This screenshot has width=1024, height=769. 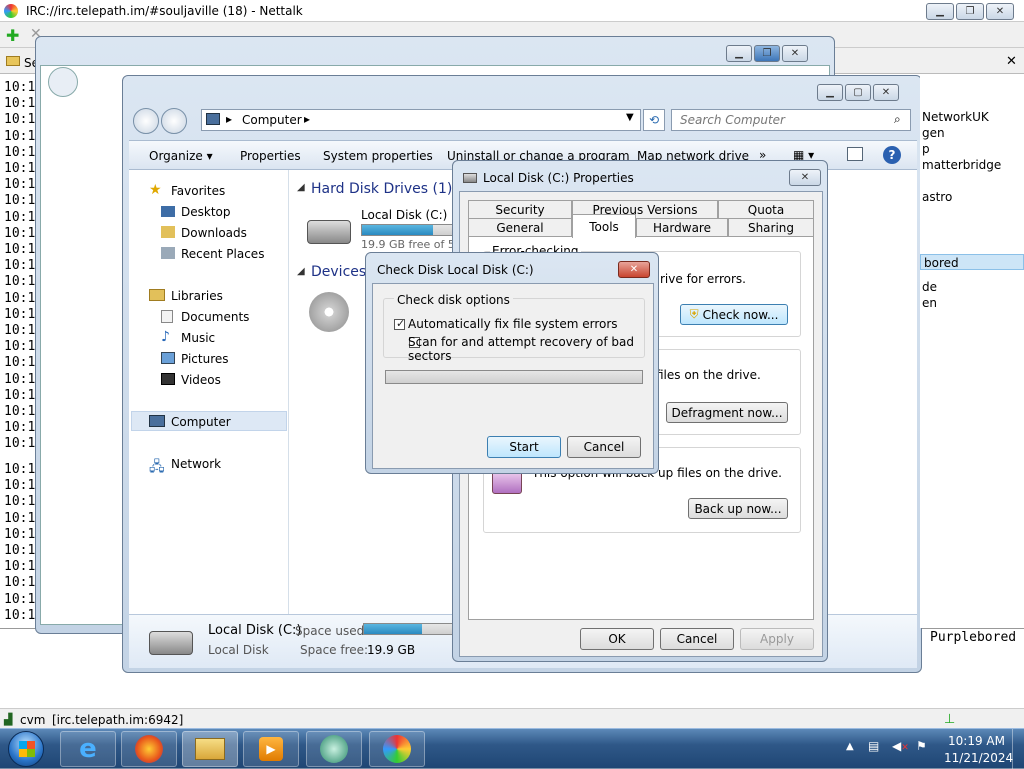 I want to click on check-disk-close-button: ✕, so click(x=634, y=269).